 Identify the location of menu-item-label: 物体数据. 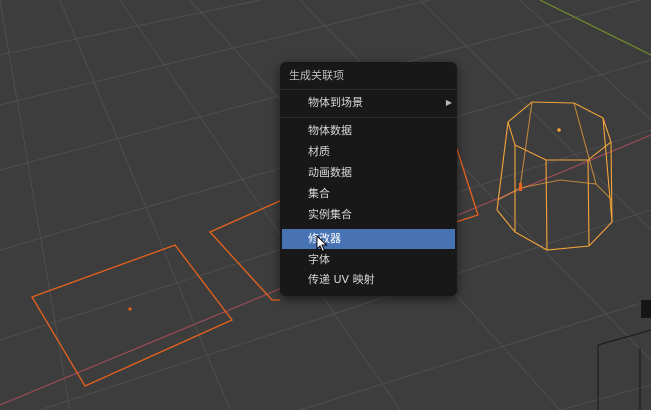
(330, 130).